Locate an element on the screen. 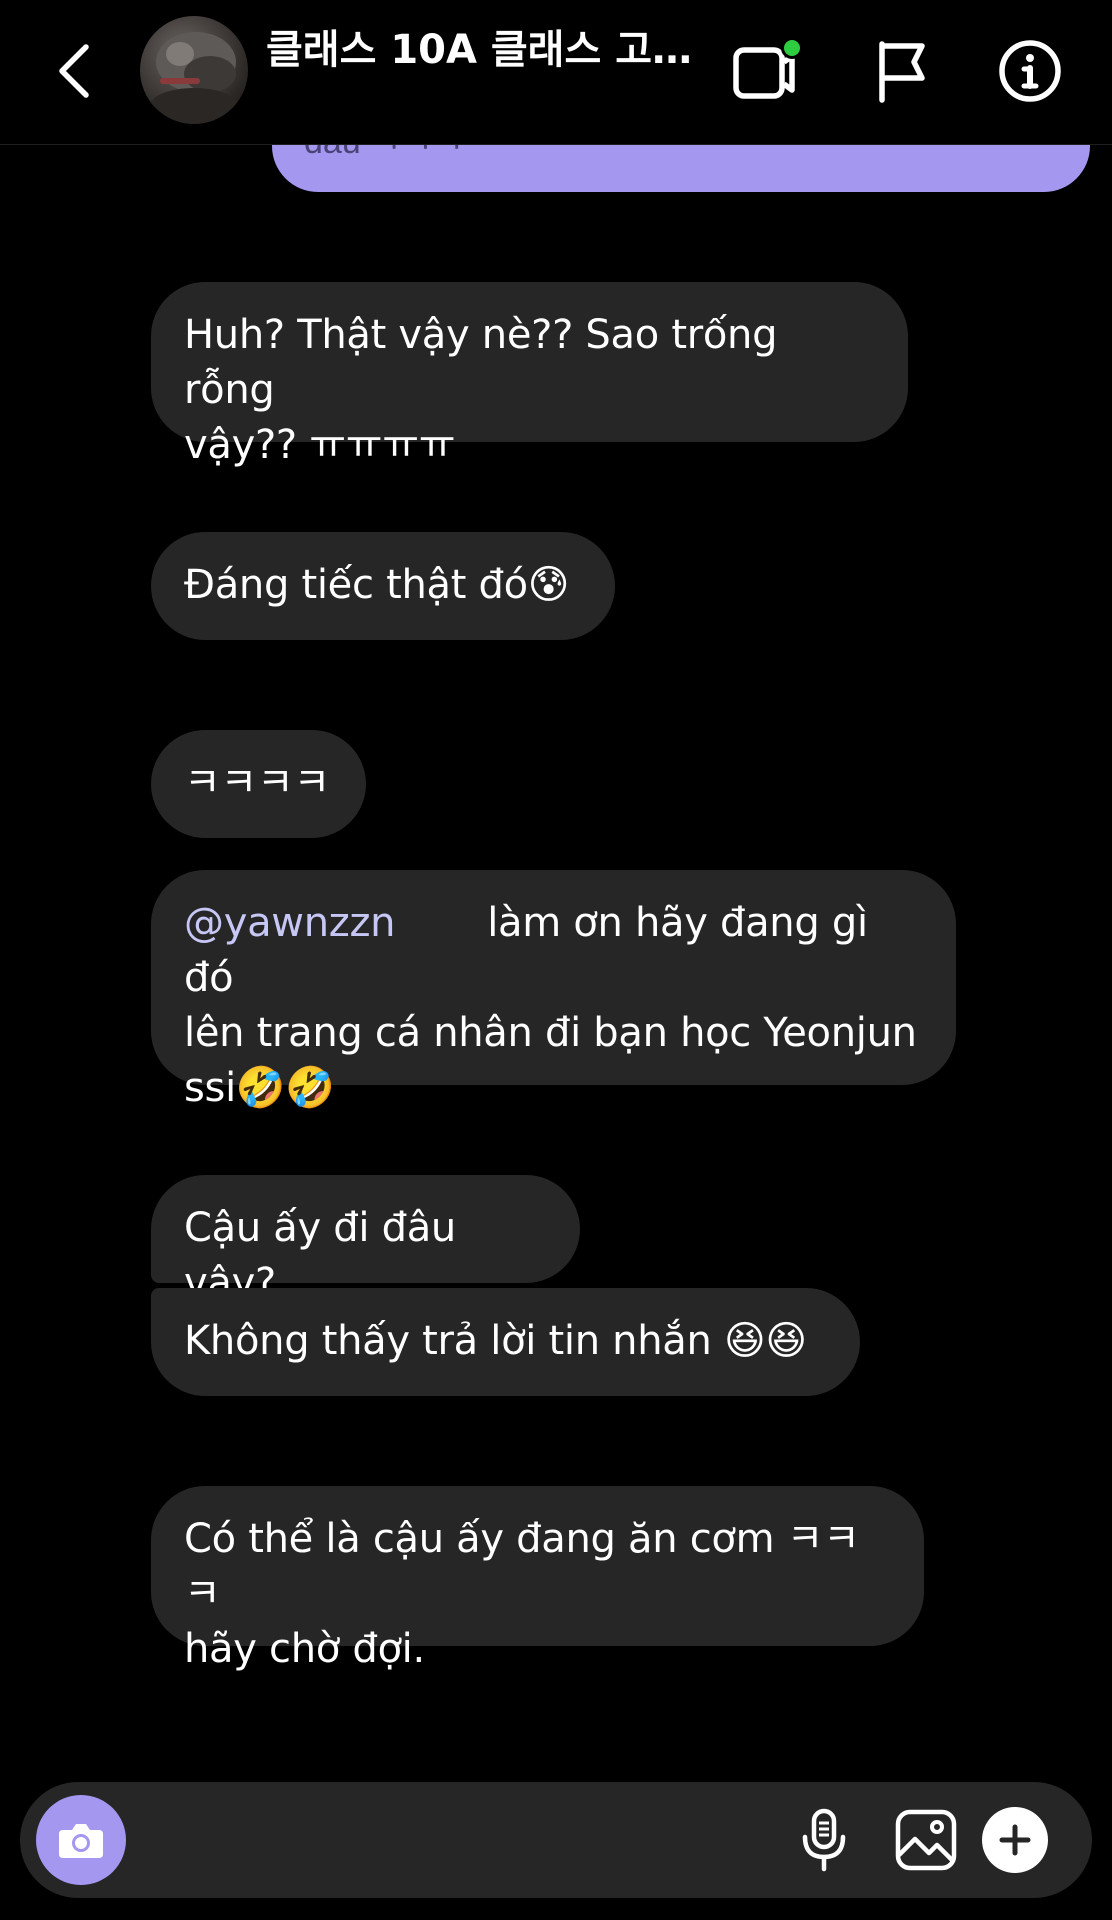 The height and width of the screenshot is (1920, 1112). message-text: ㅋㅋㅋㅋ is located at coordinates (257, 783).